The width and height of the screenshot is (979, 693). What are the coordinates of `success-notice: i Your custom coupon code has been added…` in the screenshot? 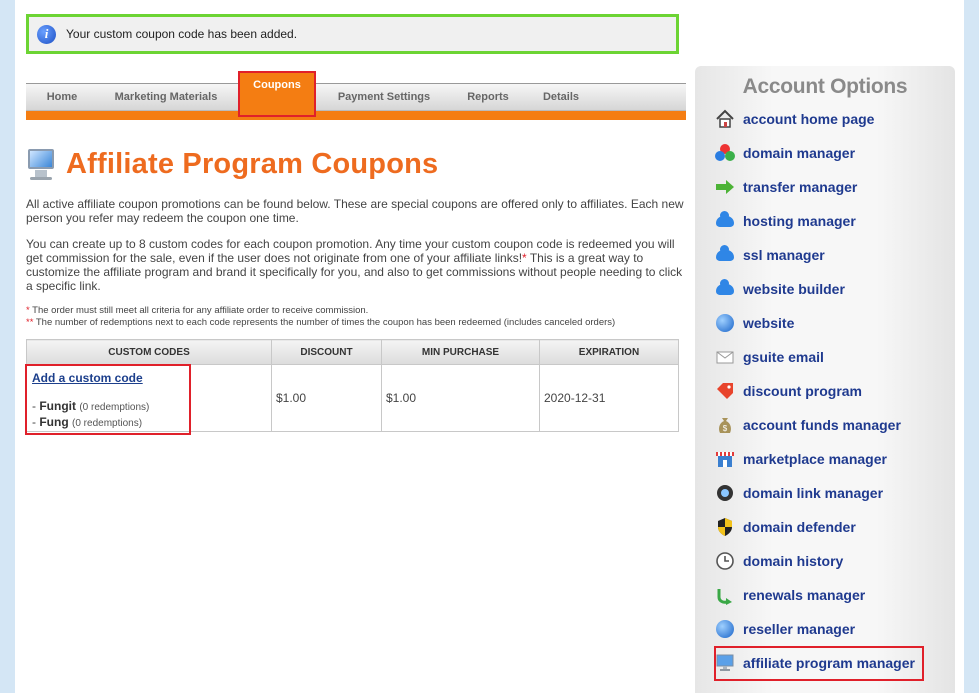 It's located at (352, 34).